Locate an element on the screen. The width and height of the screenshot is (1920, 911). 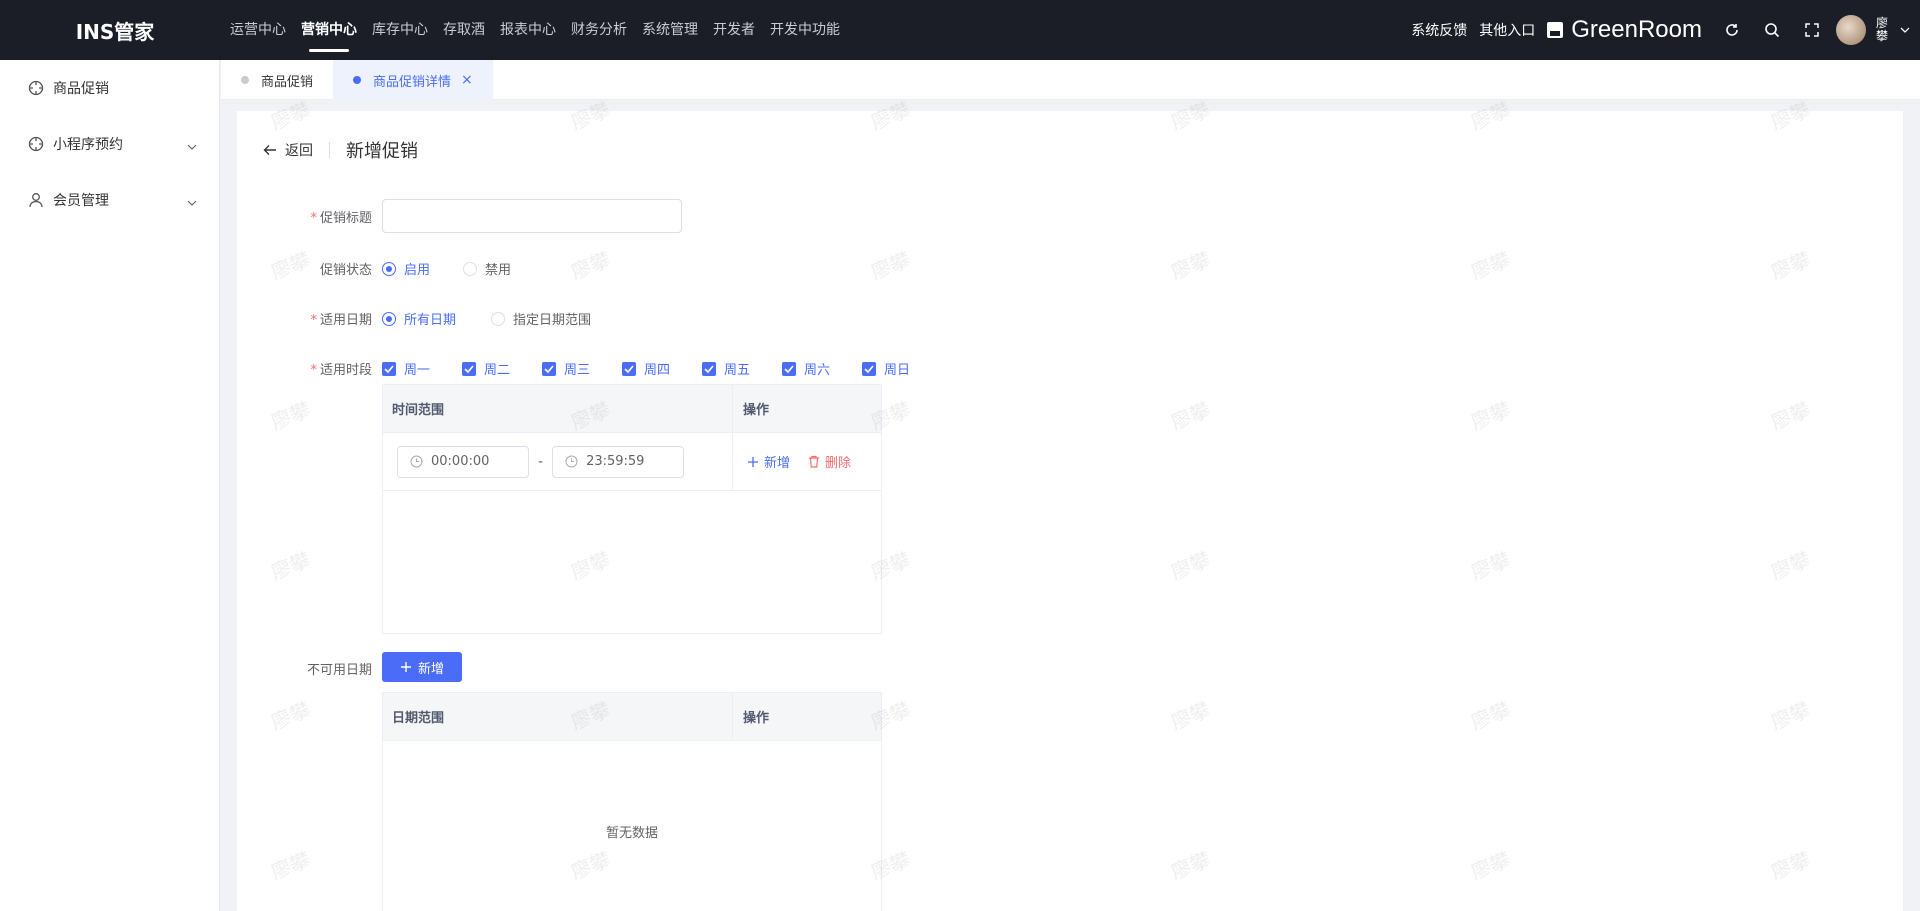
sidebar-item-member-management: 会员管理 is located at coordinates (109, 200).